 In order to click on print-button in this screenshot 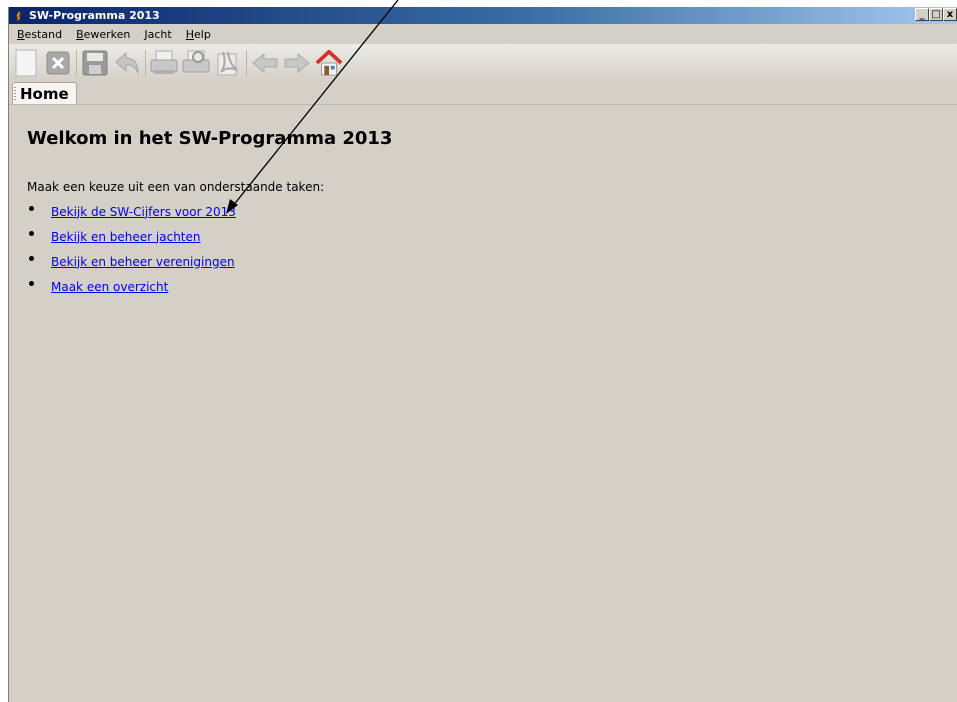, I will do `click(164, 63)`.